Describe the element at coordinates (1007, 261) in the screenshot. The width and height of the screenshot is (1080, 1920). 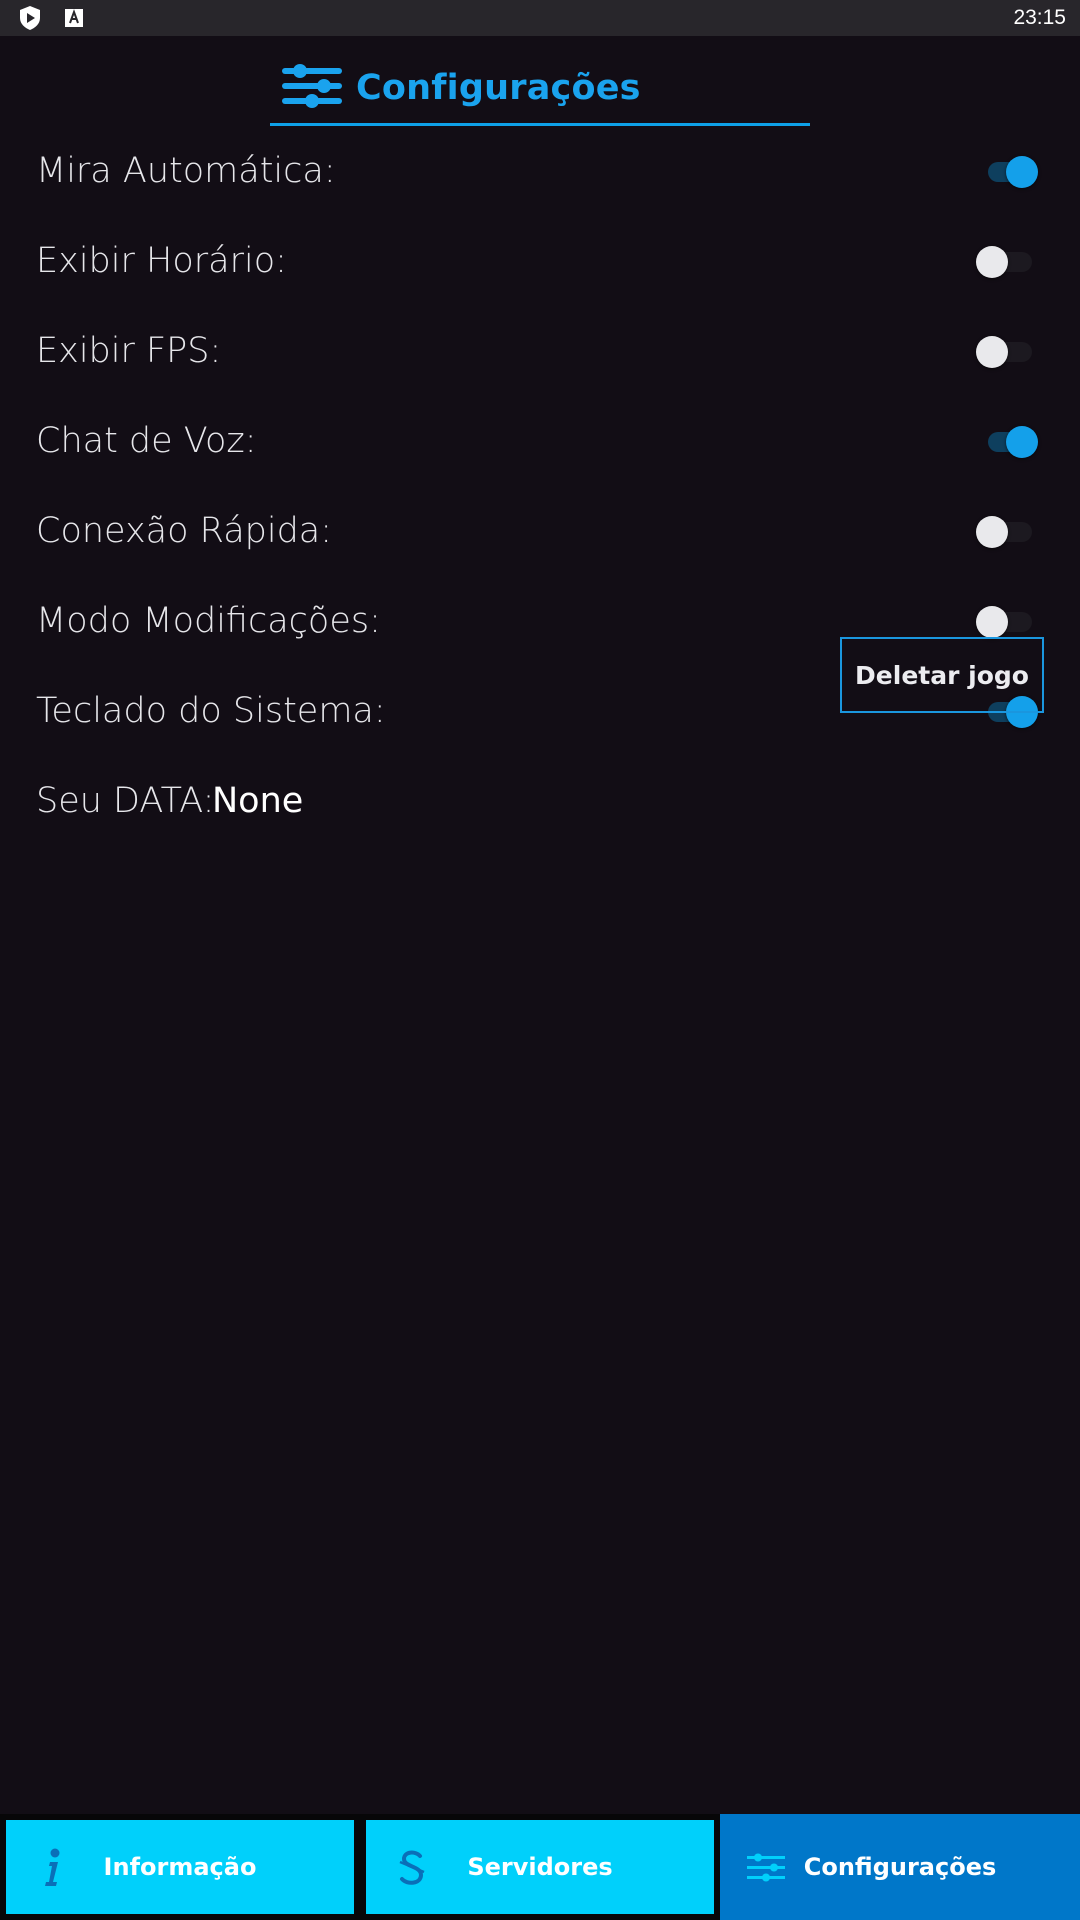
I see `exibir-horario-toggle` at that location.